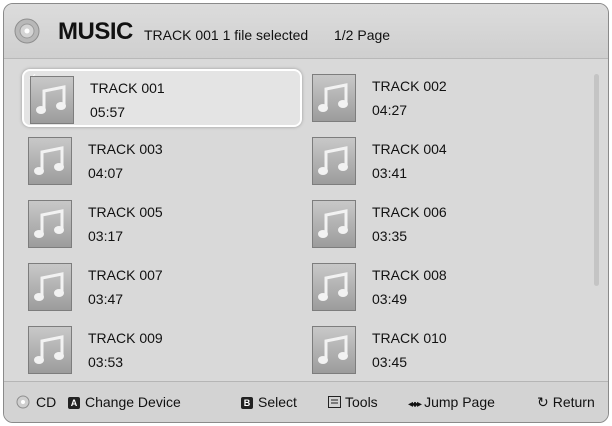 This screenshot has width=612, height=426. I want to click on track-tile: TRACK 007 03:47, so click(162, 287).